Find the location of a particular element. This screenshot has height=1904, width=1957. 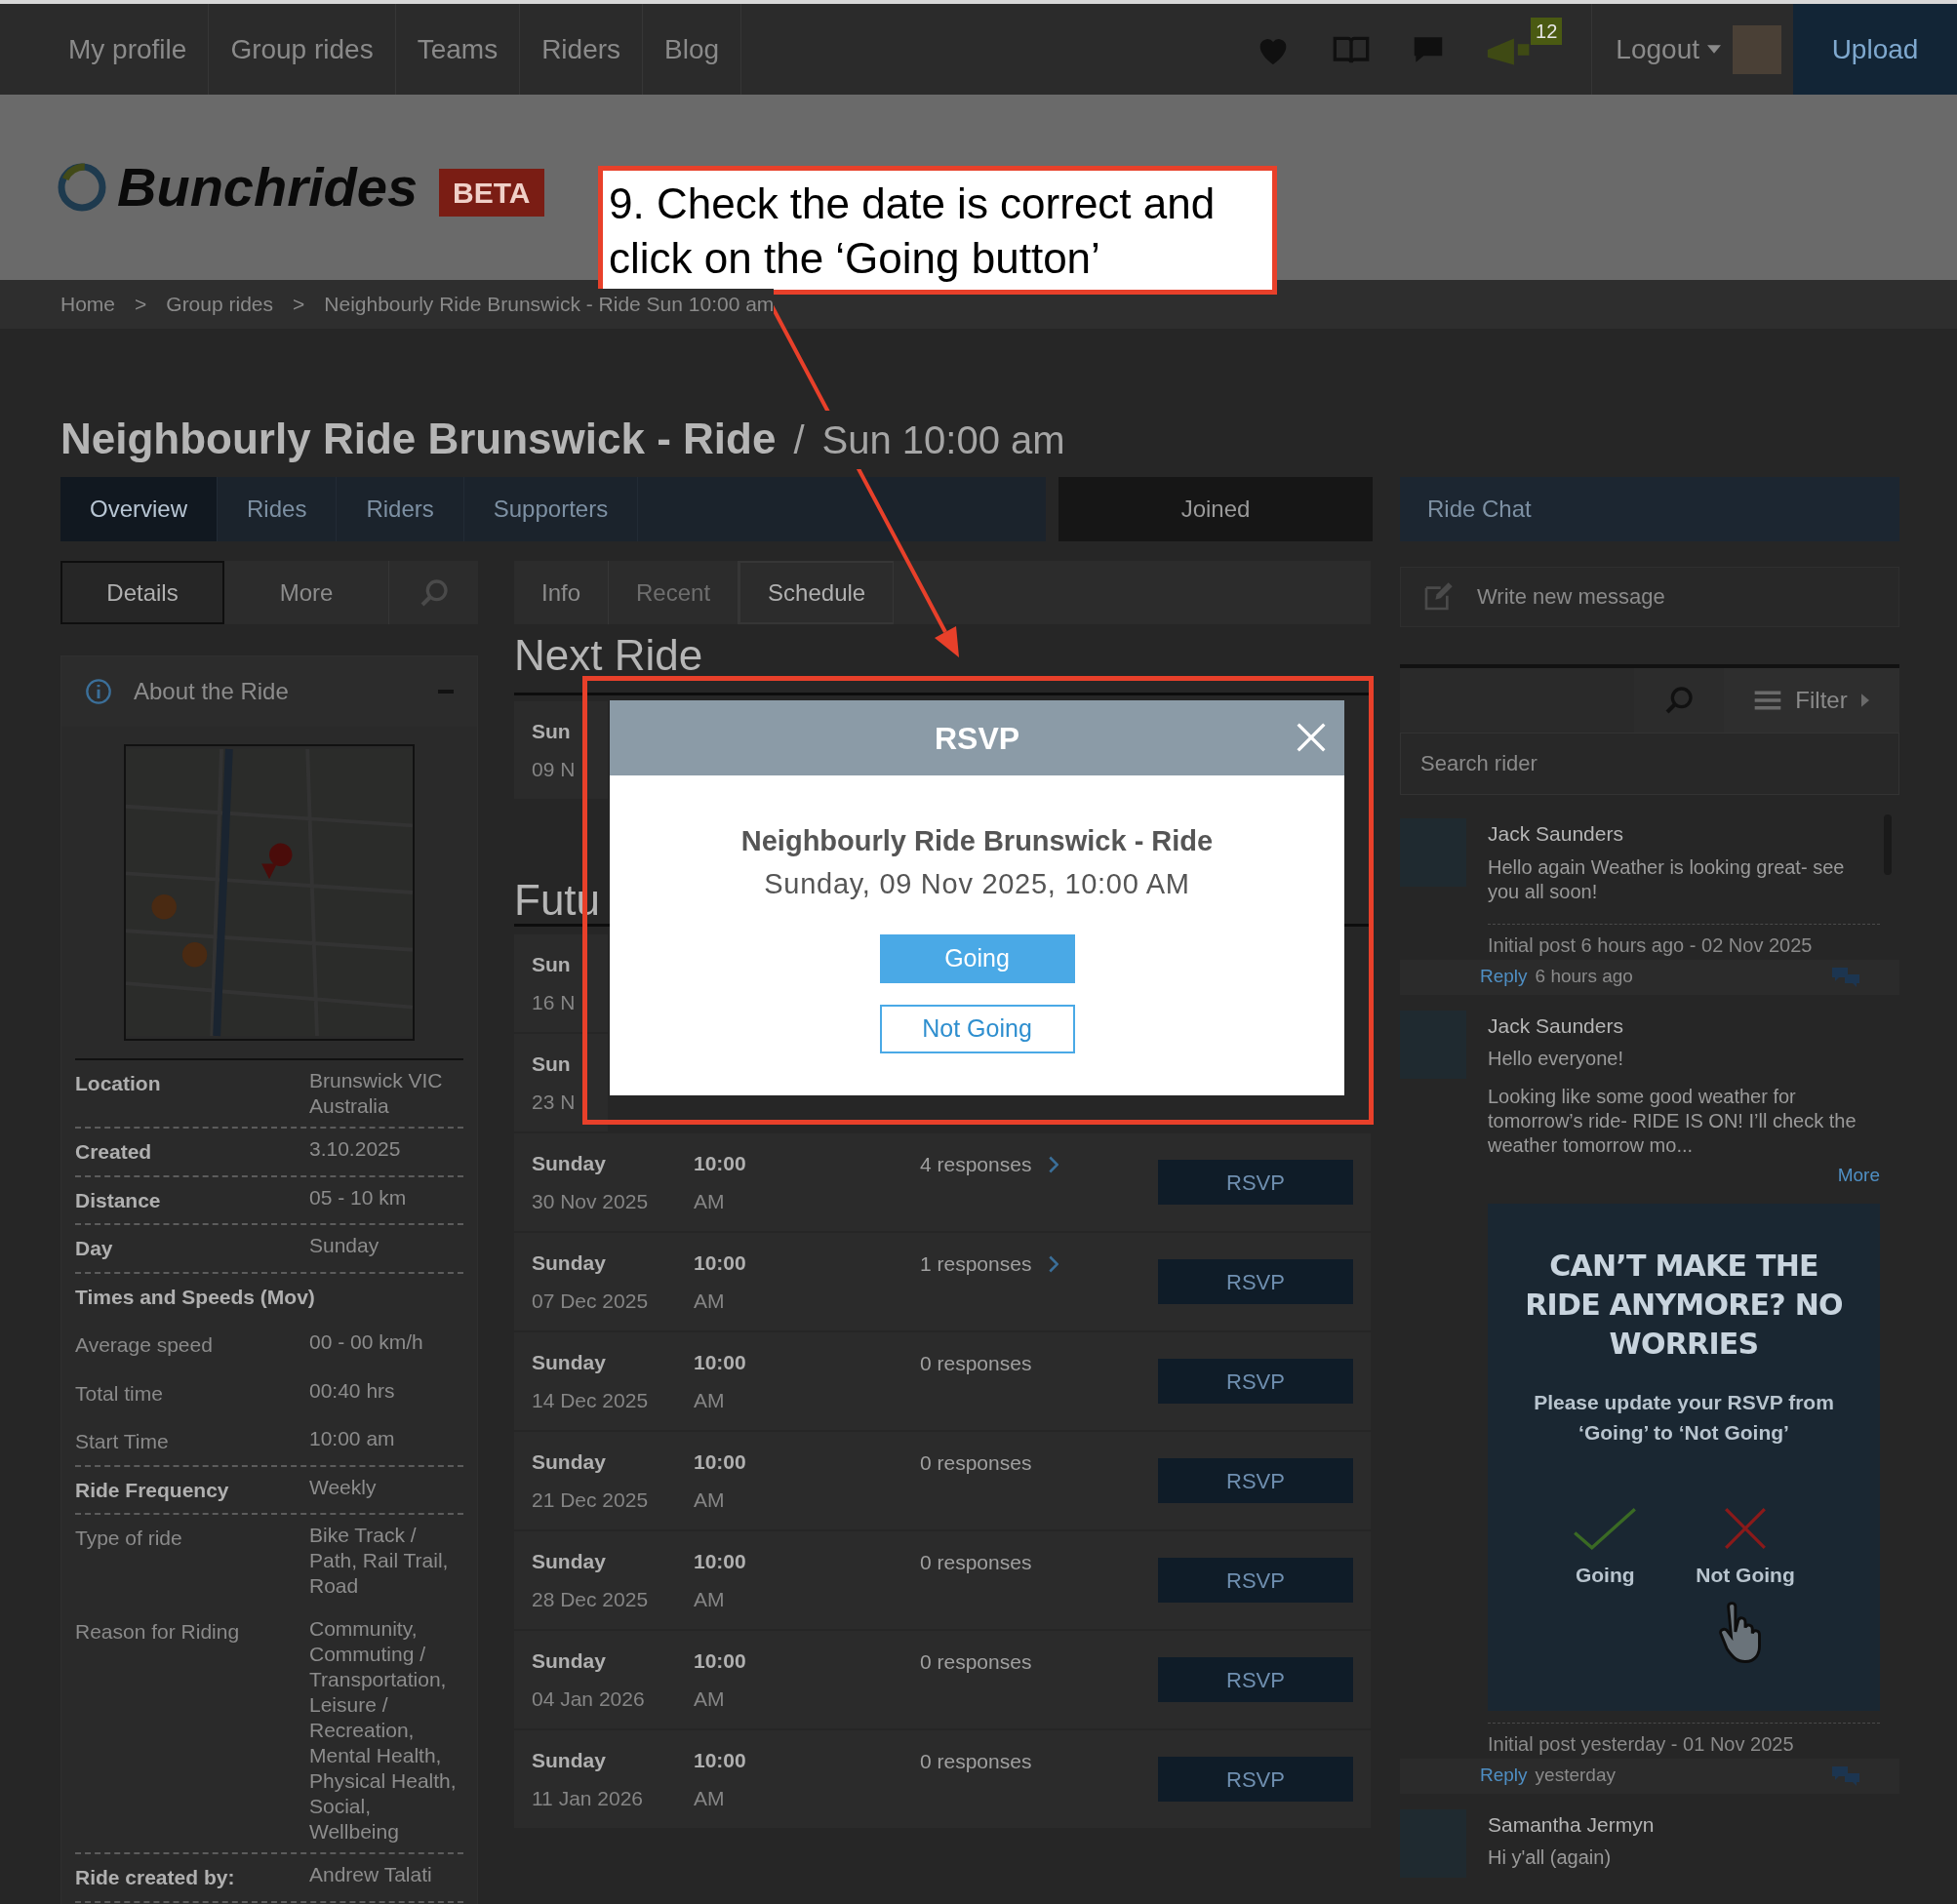

avatar-photo is located at coordinates (1757, 49).